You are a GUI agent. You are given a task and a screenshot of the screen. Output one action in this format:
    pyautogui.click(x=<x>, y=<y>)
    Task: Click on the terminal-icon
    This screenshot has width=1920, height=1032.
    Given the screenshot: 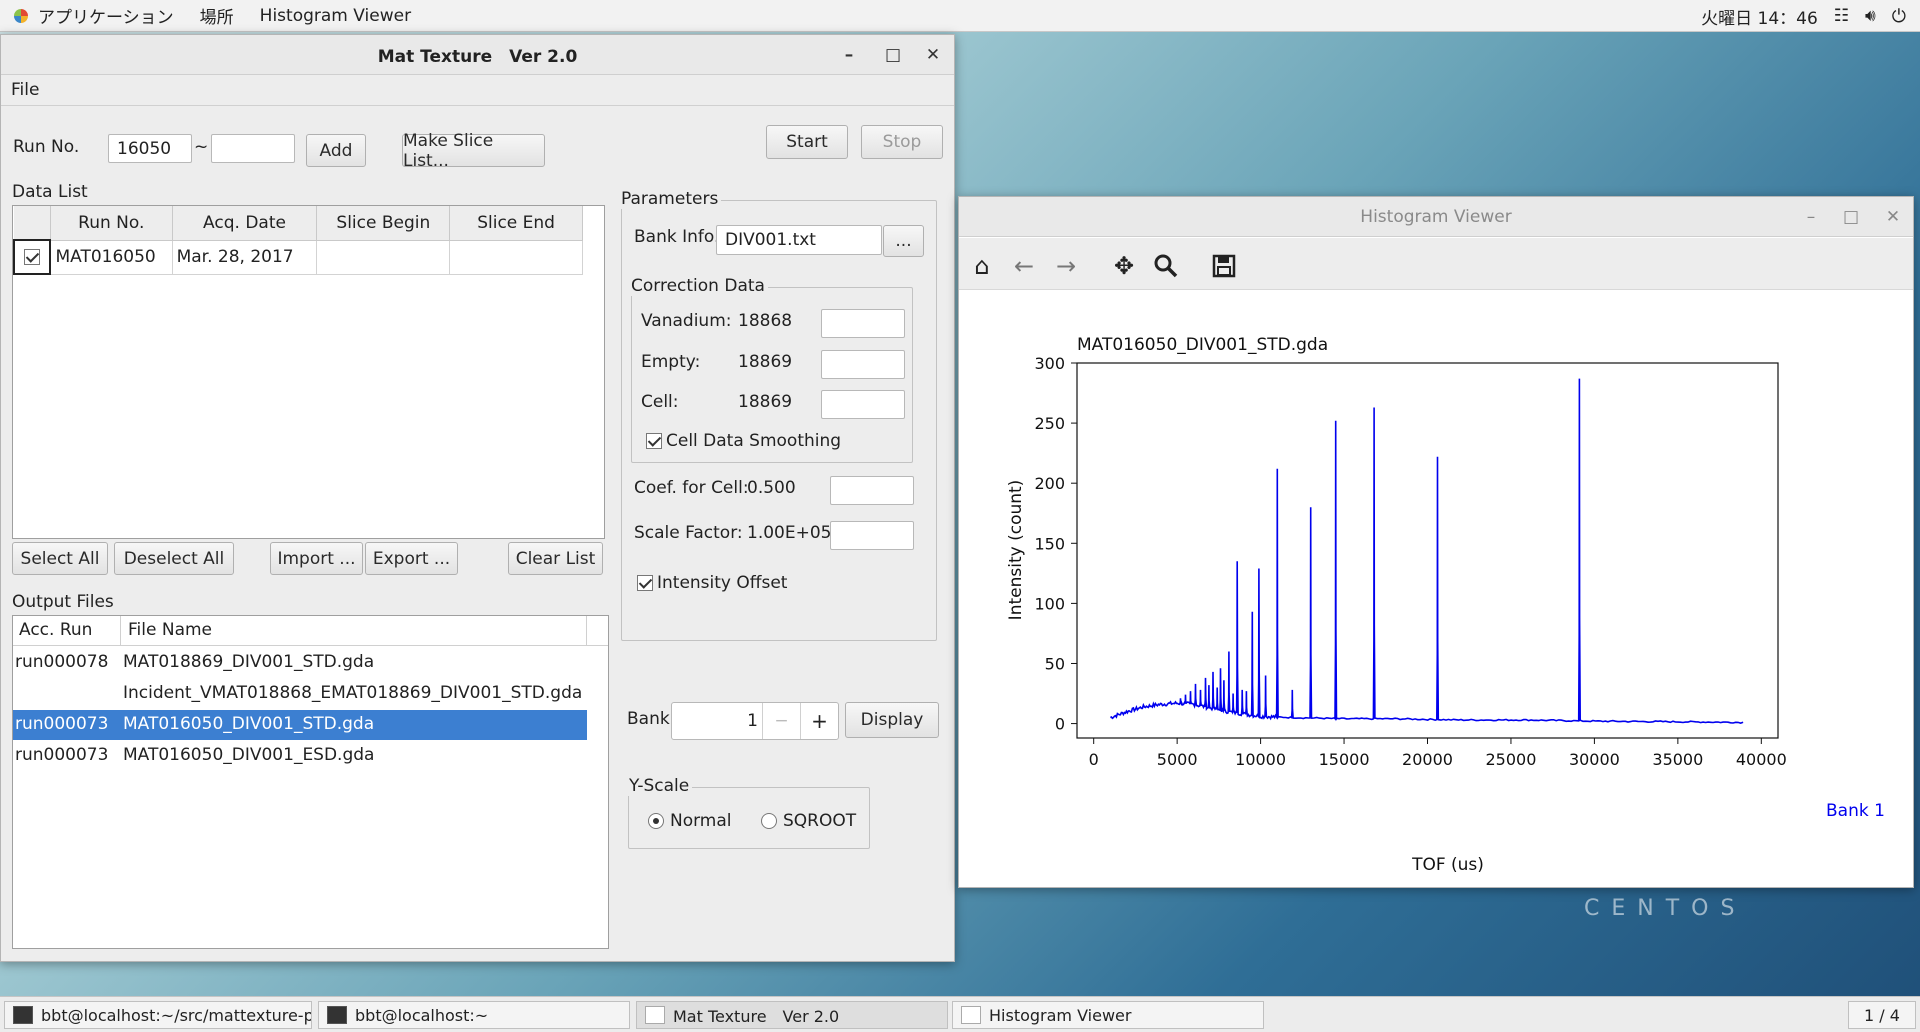 What is the action you would take?
    pyautogui.click(x=23, y=1015)
    